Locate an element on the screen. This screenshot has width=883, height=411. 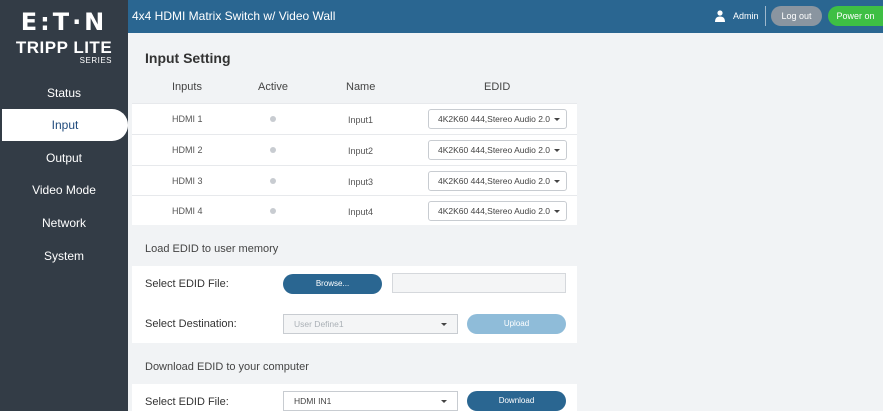
download-button: Download is located at coordinates (516, 401).